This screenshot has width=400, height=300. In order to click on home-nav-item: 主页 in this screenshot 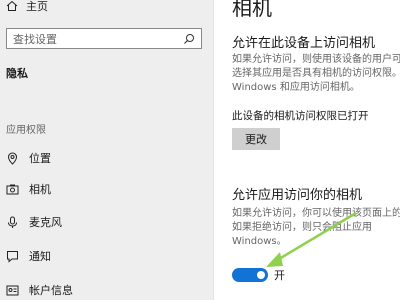, I will do `click(27, 7)`.